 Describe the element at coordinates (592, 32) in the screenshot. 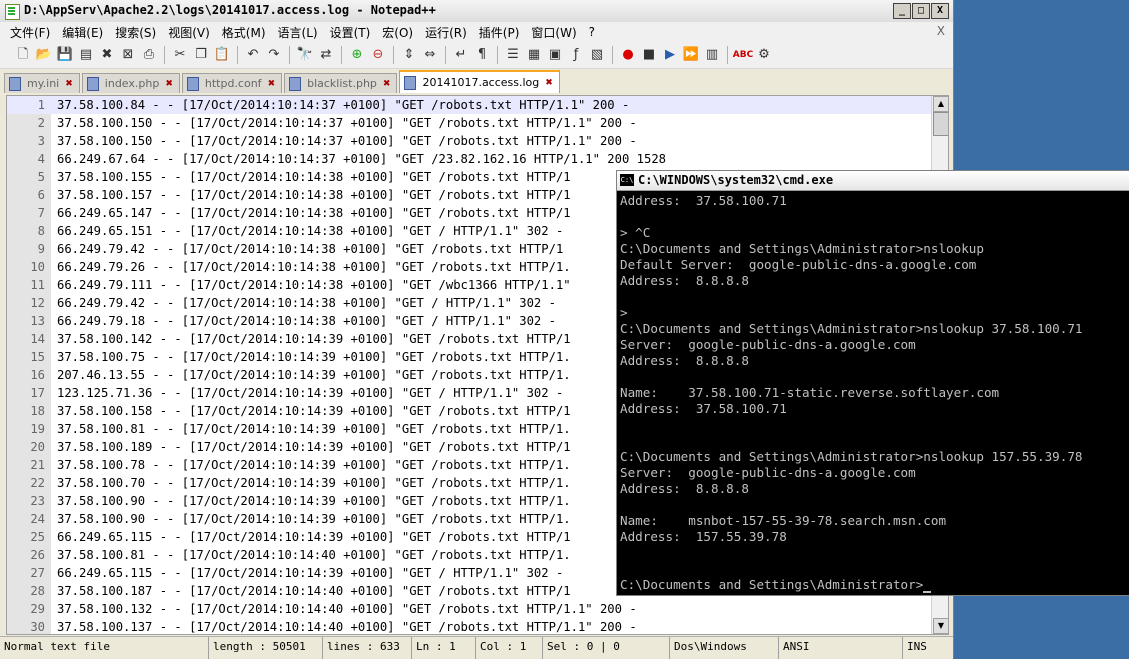

I see `menu-help: ?` at that location.